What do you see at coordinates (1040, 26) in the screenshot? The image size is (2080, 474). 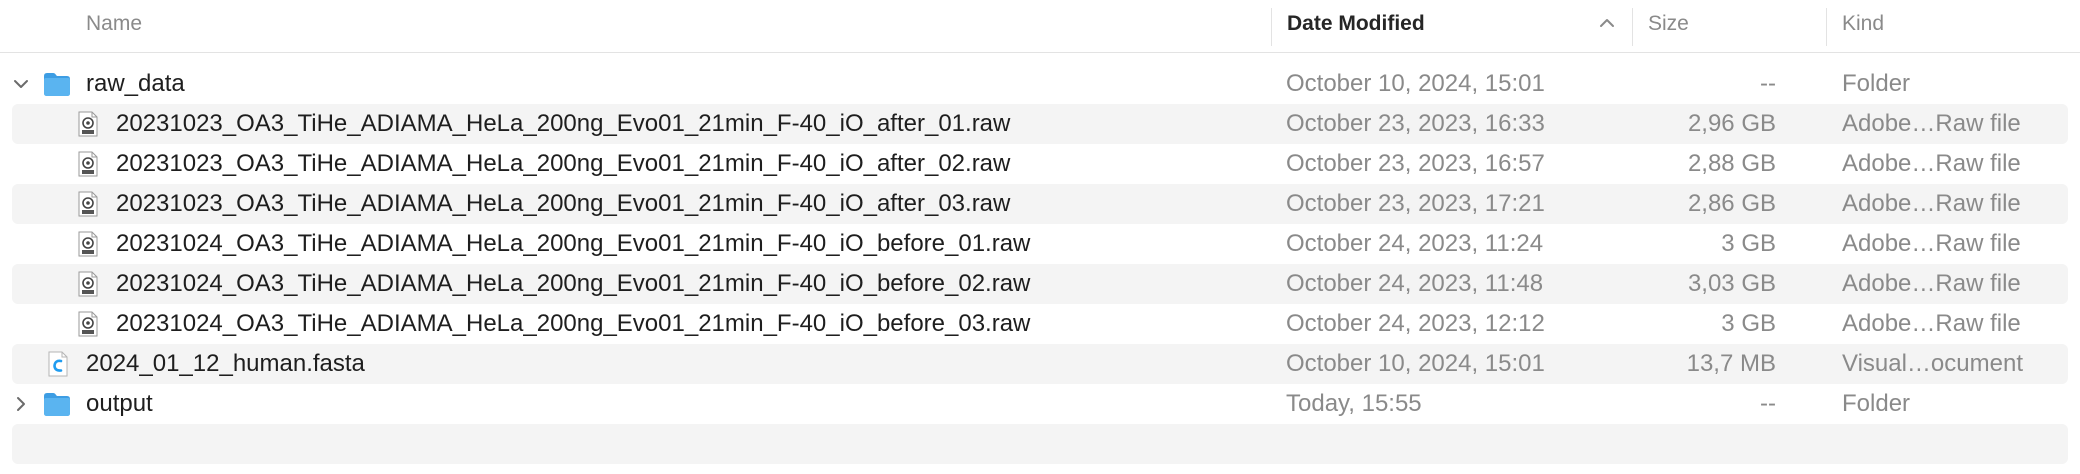 I see `column-header-bar: Name Date Modified Size Kind` at bounding box center [1040, 26].